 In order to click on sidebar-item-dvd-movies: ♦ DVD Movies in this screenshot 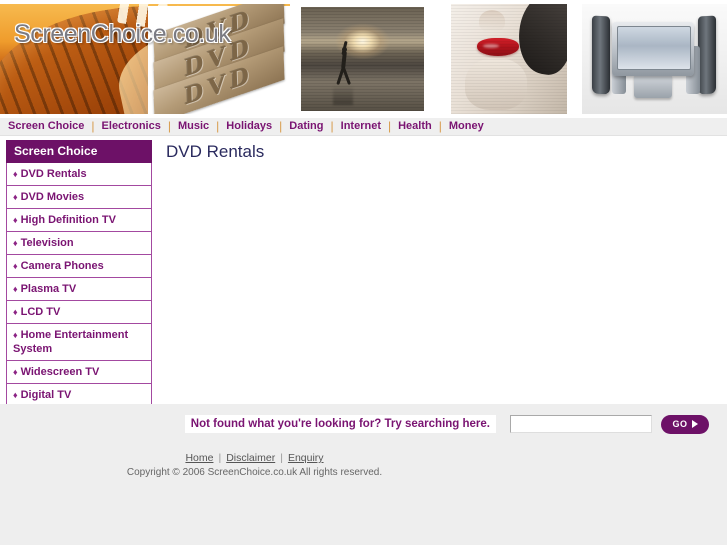, I will do `click(79, 197)`.